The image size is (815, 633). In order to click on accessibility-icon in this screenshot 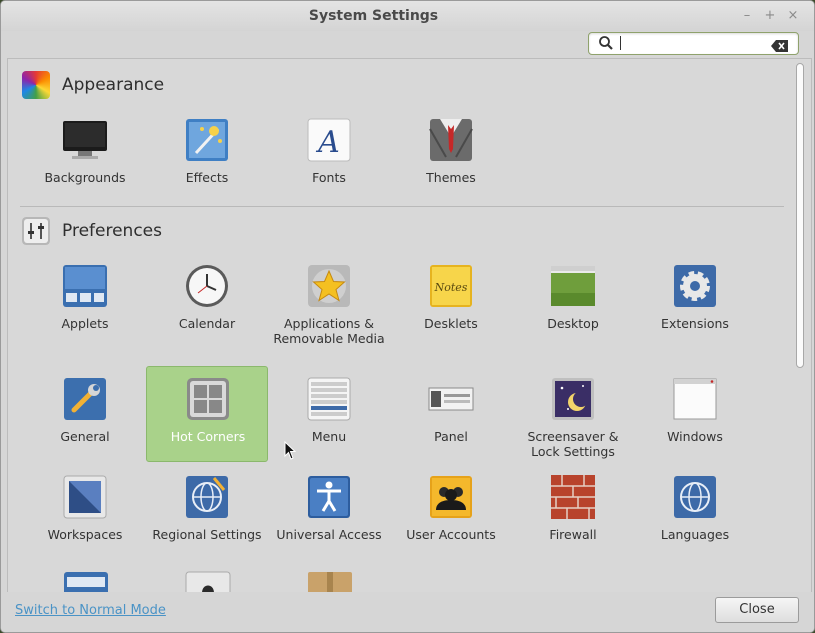, I will do `click(329, 497)`.